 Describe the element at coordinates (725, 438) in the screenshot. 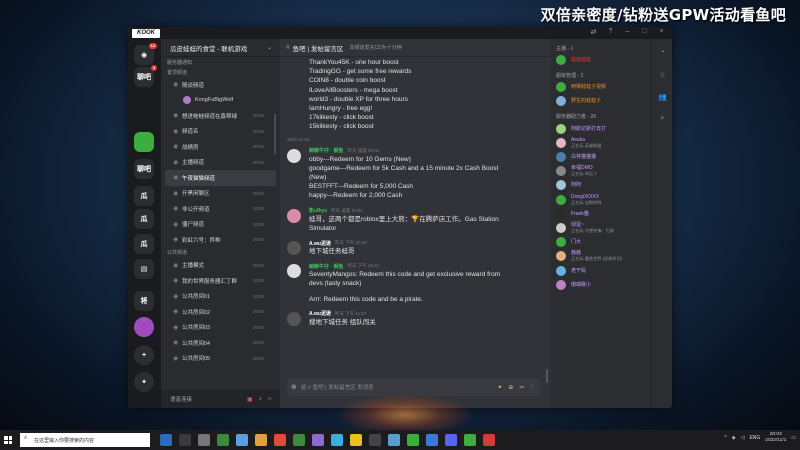

I see `chevron-up-icon: ^` at that location.